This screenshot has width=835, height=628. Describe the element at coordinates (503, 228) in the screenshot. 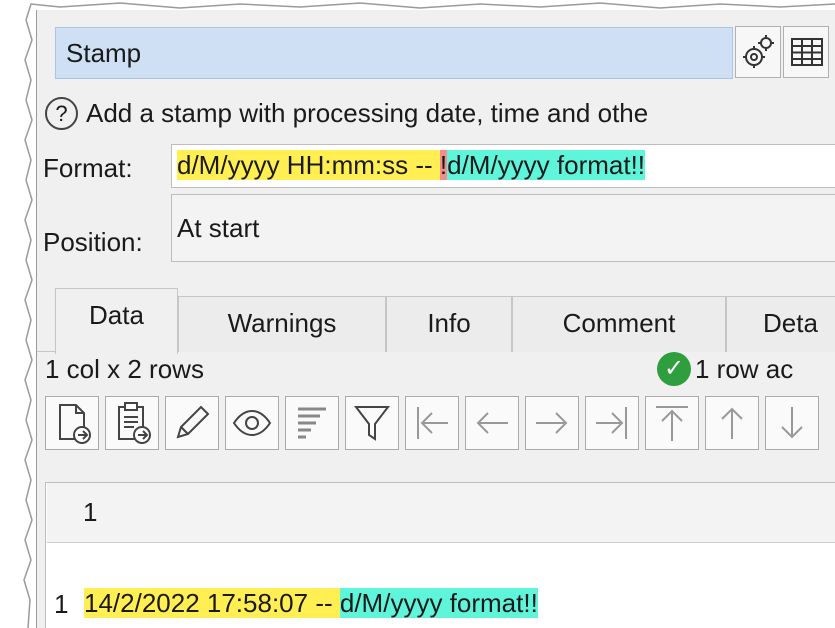

I see `position-dropdown: At start` at that location.